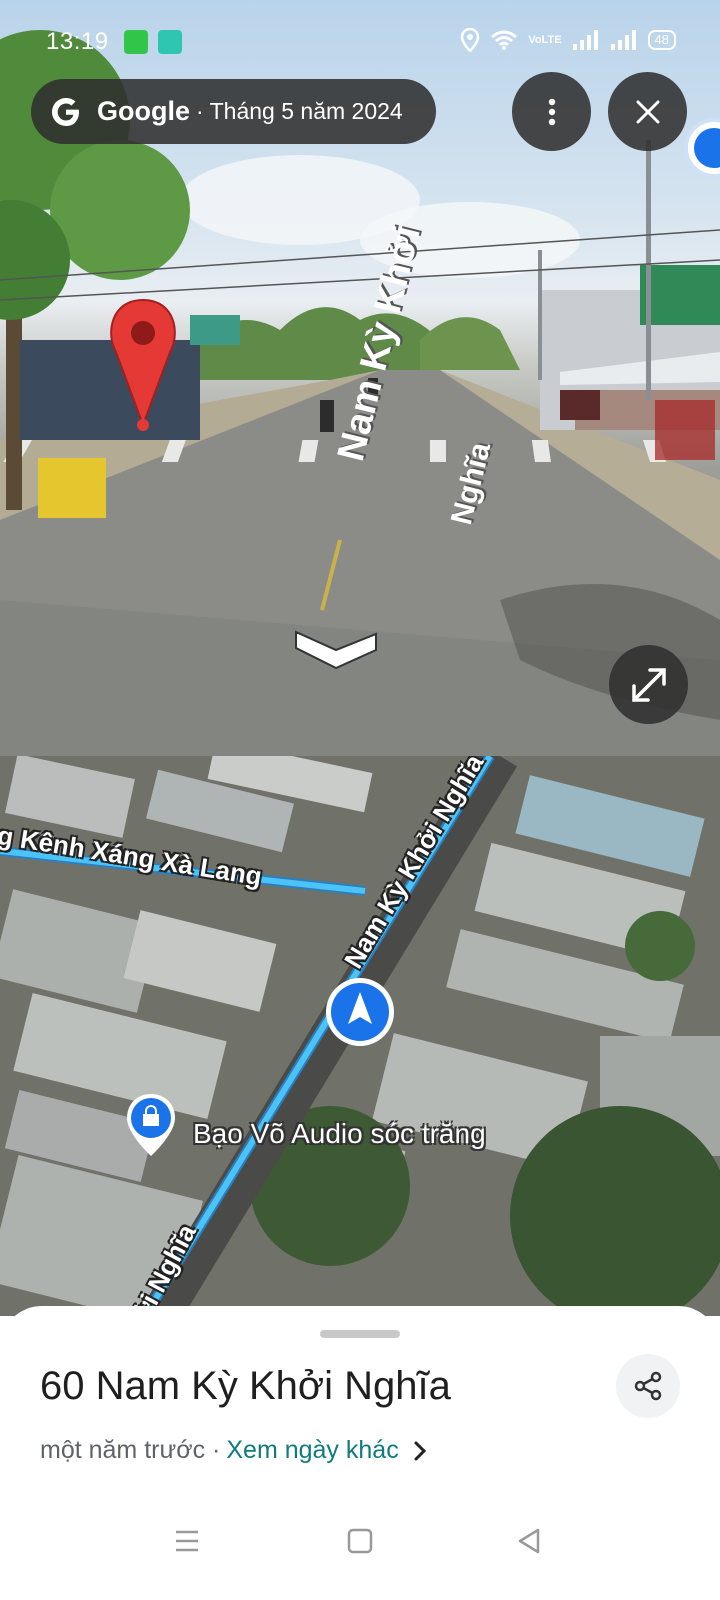 The height and width of the screenshot is (1600, 720). Describe the element at coordinates (312, 1450) in the screenshot. I see `see-other-dates-link: Xem ngày khác` at that location.